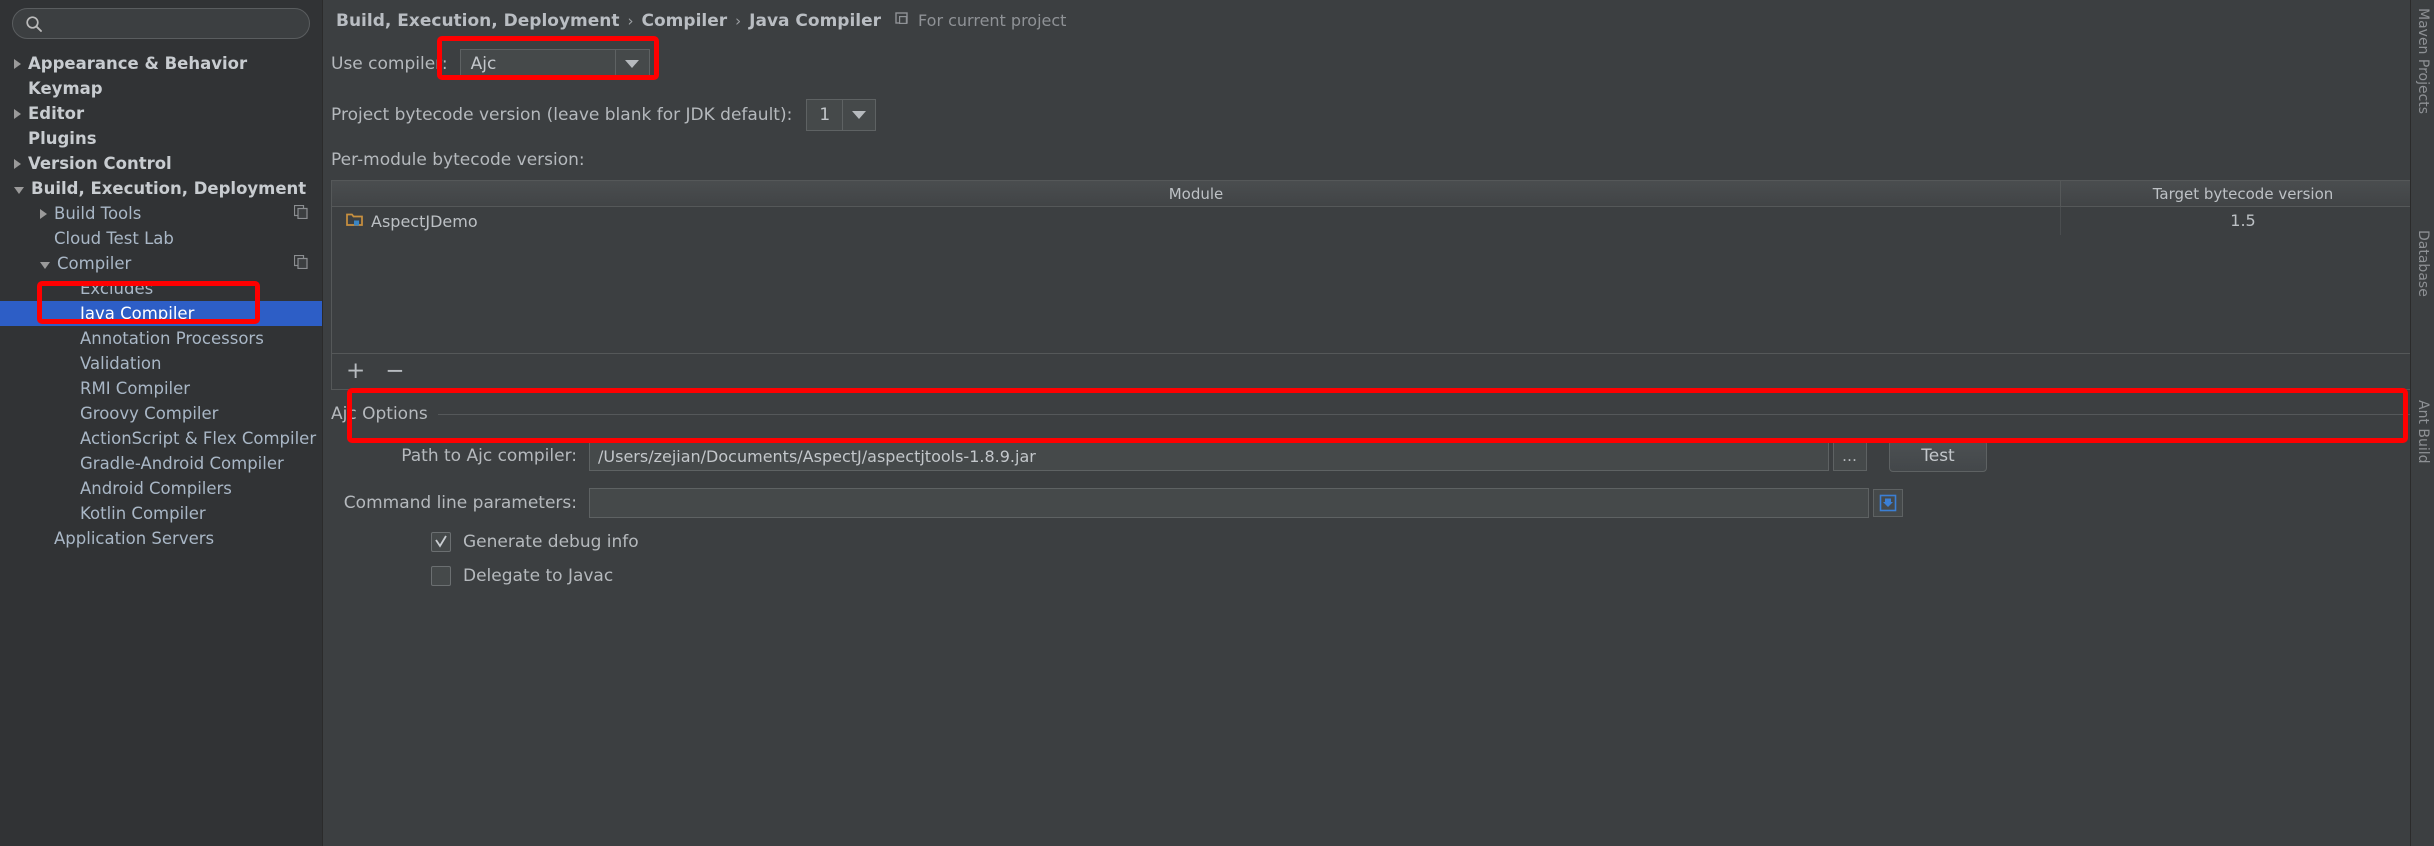 The width and height of the screenshot is (2434, 846). Describe the element at coordinates (992, 20) in the screenshot. I see `breadcrumb-scope-label: For current project` at that location.